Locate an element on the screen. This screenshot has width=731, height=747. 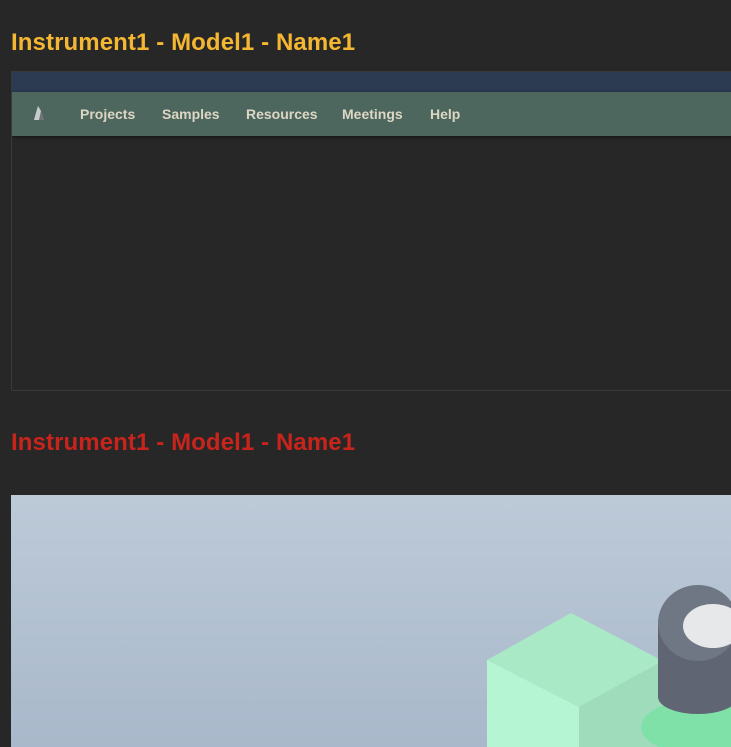
lens-cylinder is located at coordinates (694, 649).